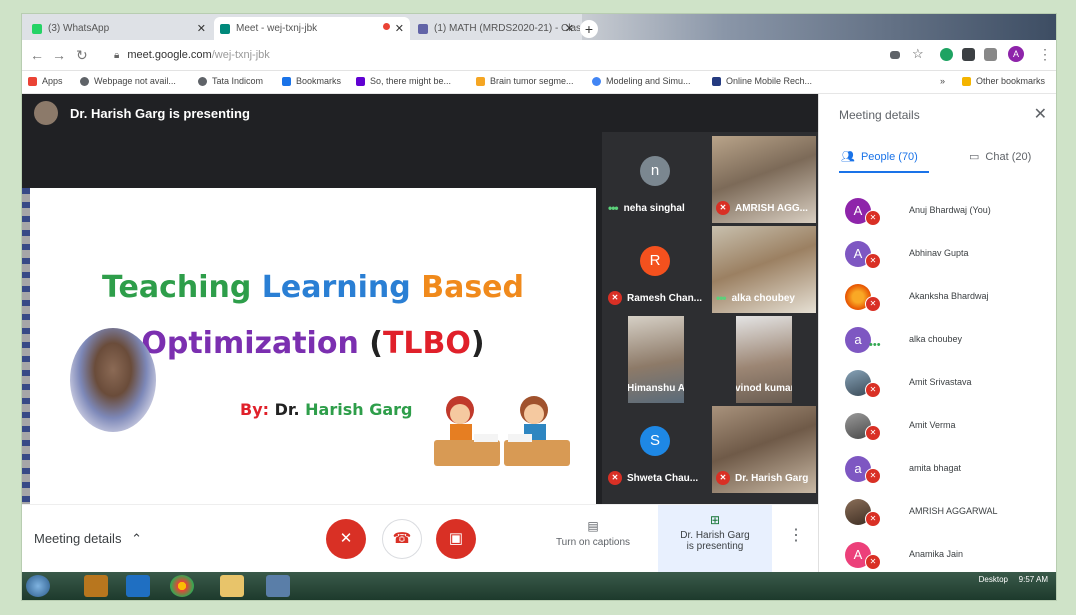  What do you see at coordinates (225, 28) in the screenshot?
I see `meet-icon` at bounding box center [225, 28].